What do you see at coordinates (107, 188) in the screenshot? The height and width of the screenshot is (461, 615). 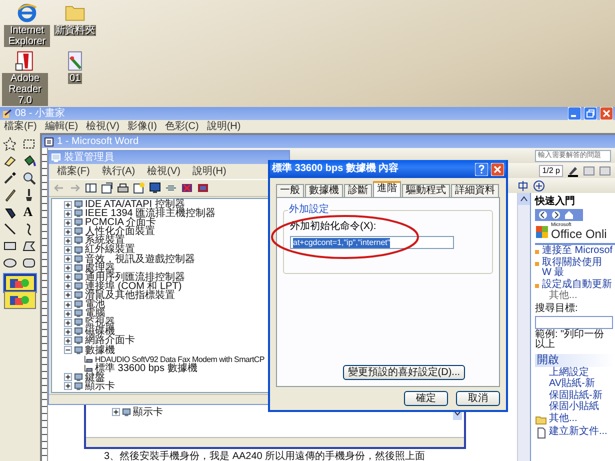 I see `properties-icon` at bounding box center [107, 188].